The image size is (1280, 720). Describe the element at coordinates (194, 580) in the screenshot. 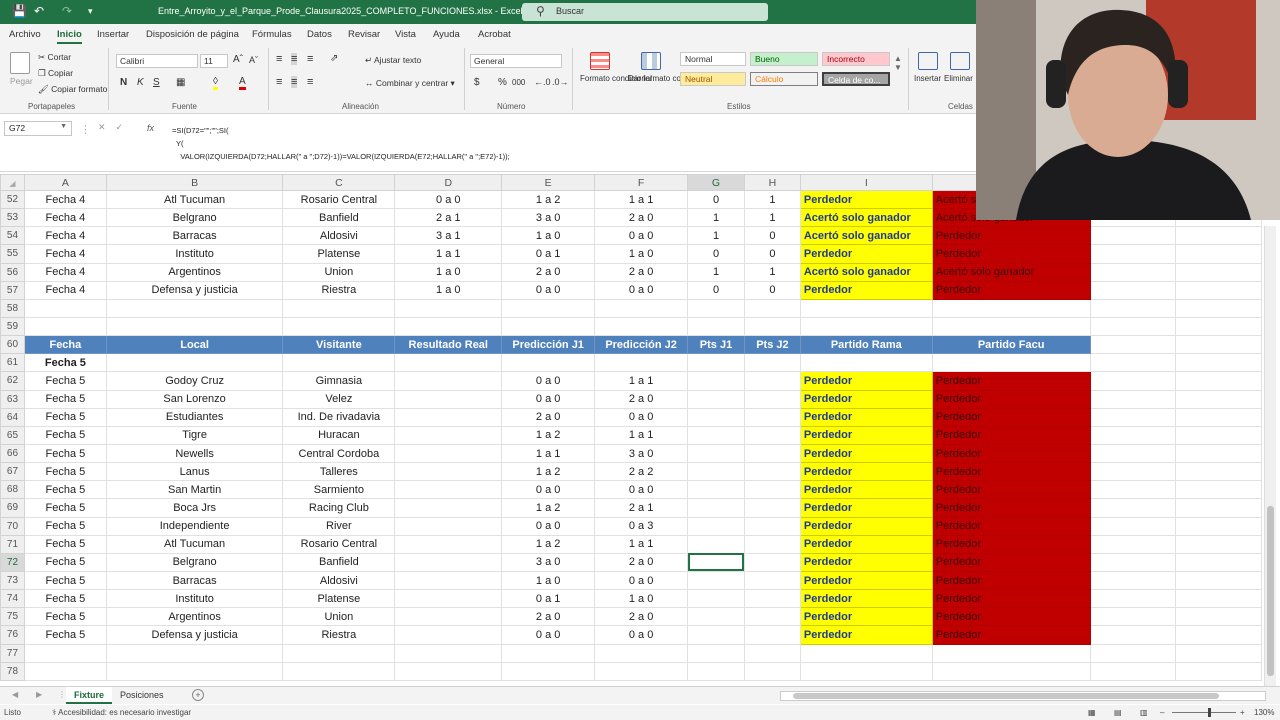

I see `cell-local: Barracas` at that location.